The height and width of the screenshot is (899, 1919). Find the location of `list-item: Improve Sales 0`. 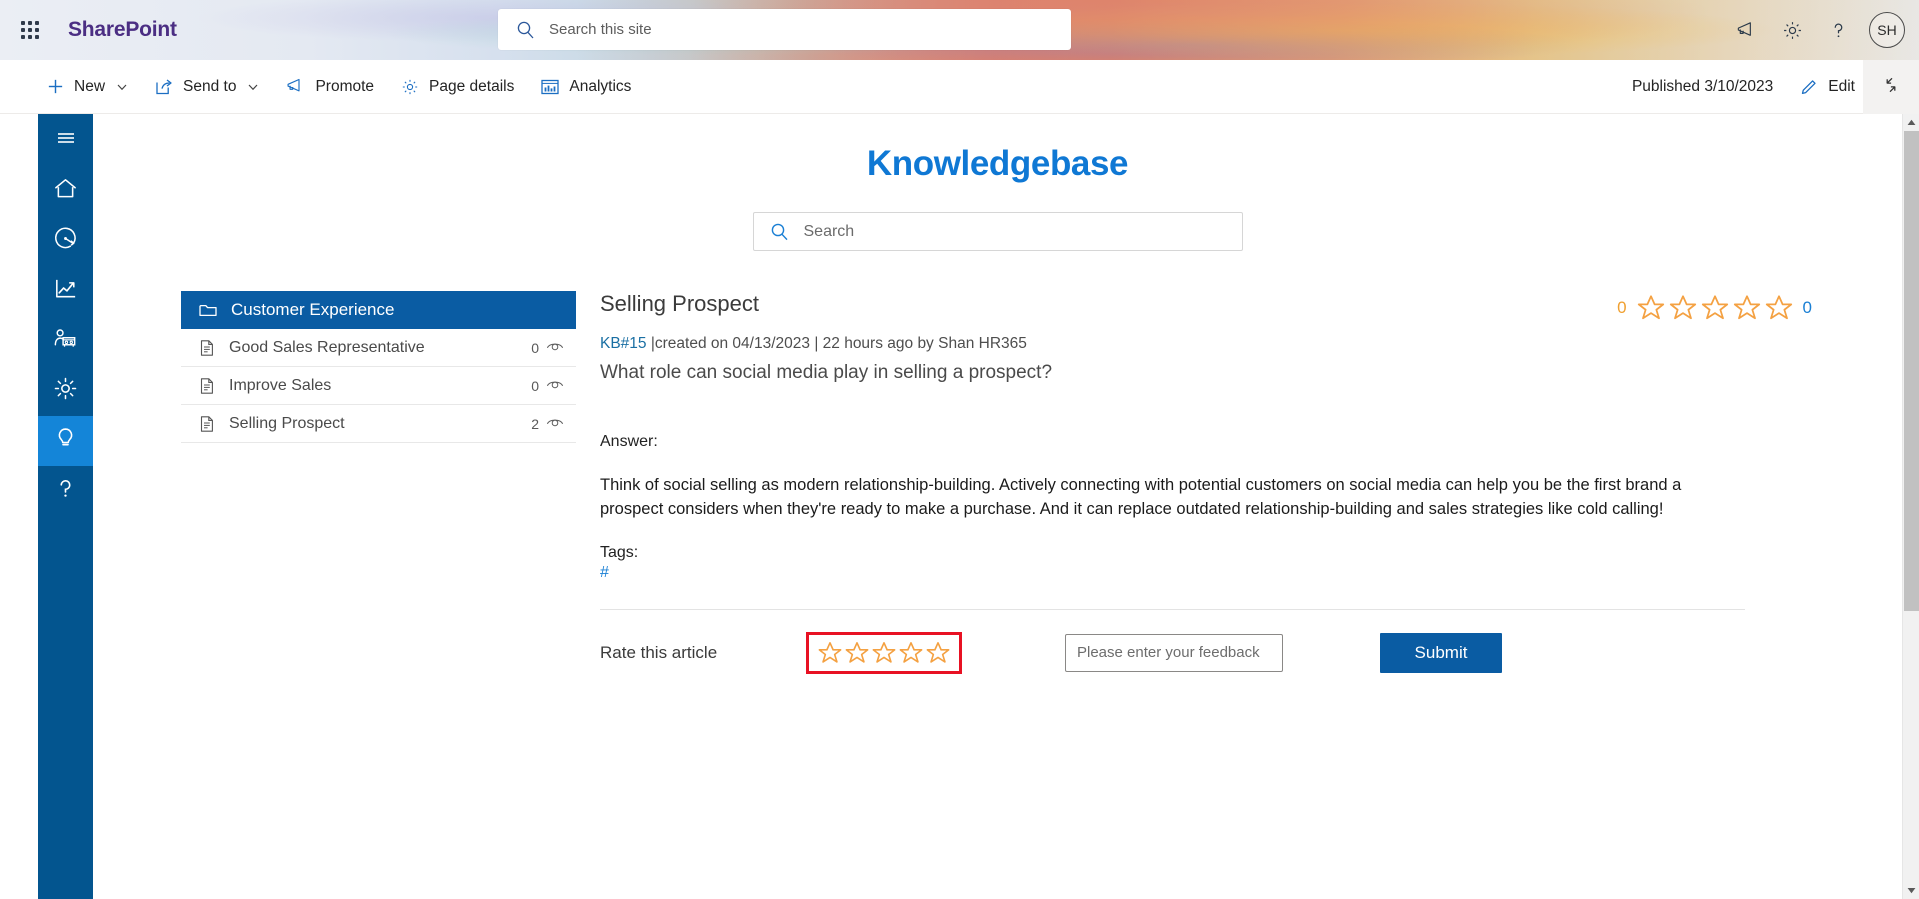

list-item: Improve Sales 0 is located at coordinates (378, 386).